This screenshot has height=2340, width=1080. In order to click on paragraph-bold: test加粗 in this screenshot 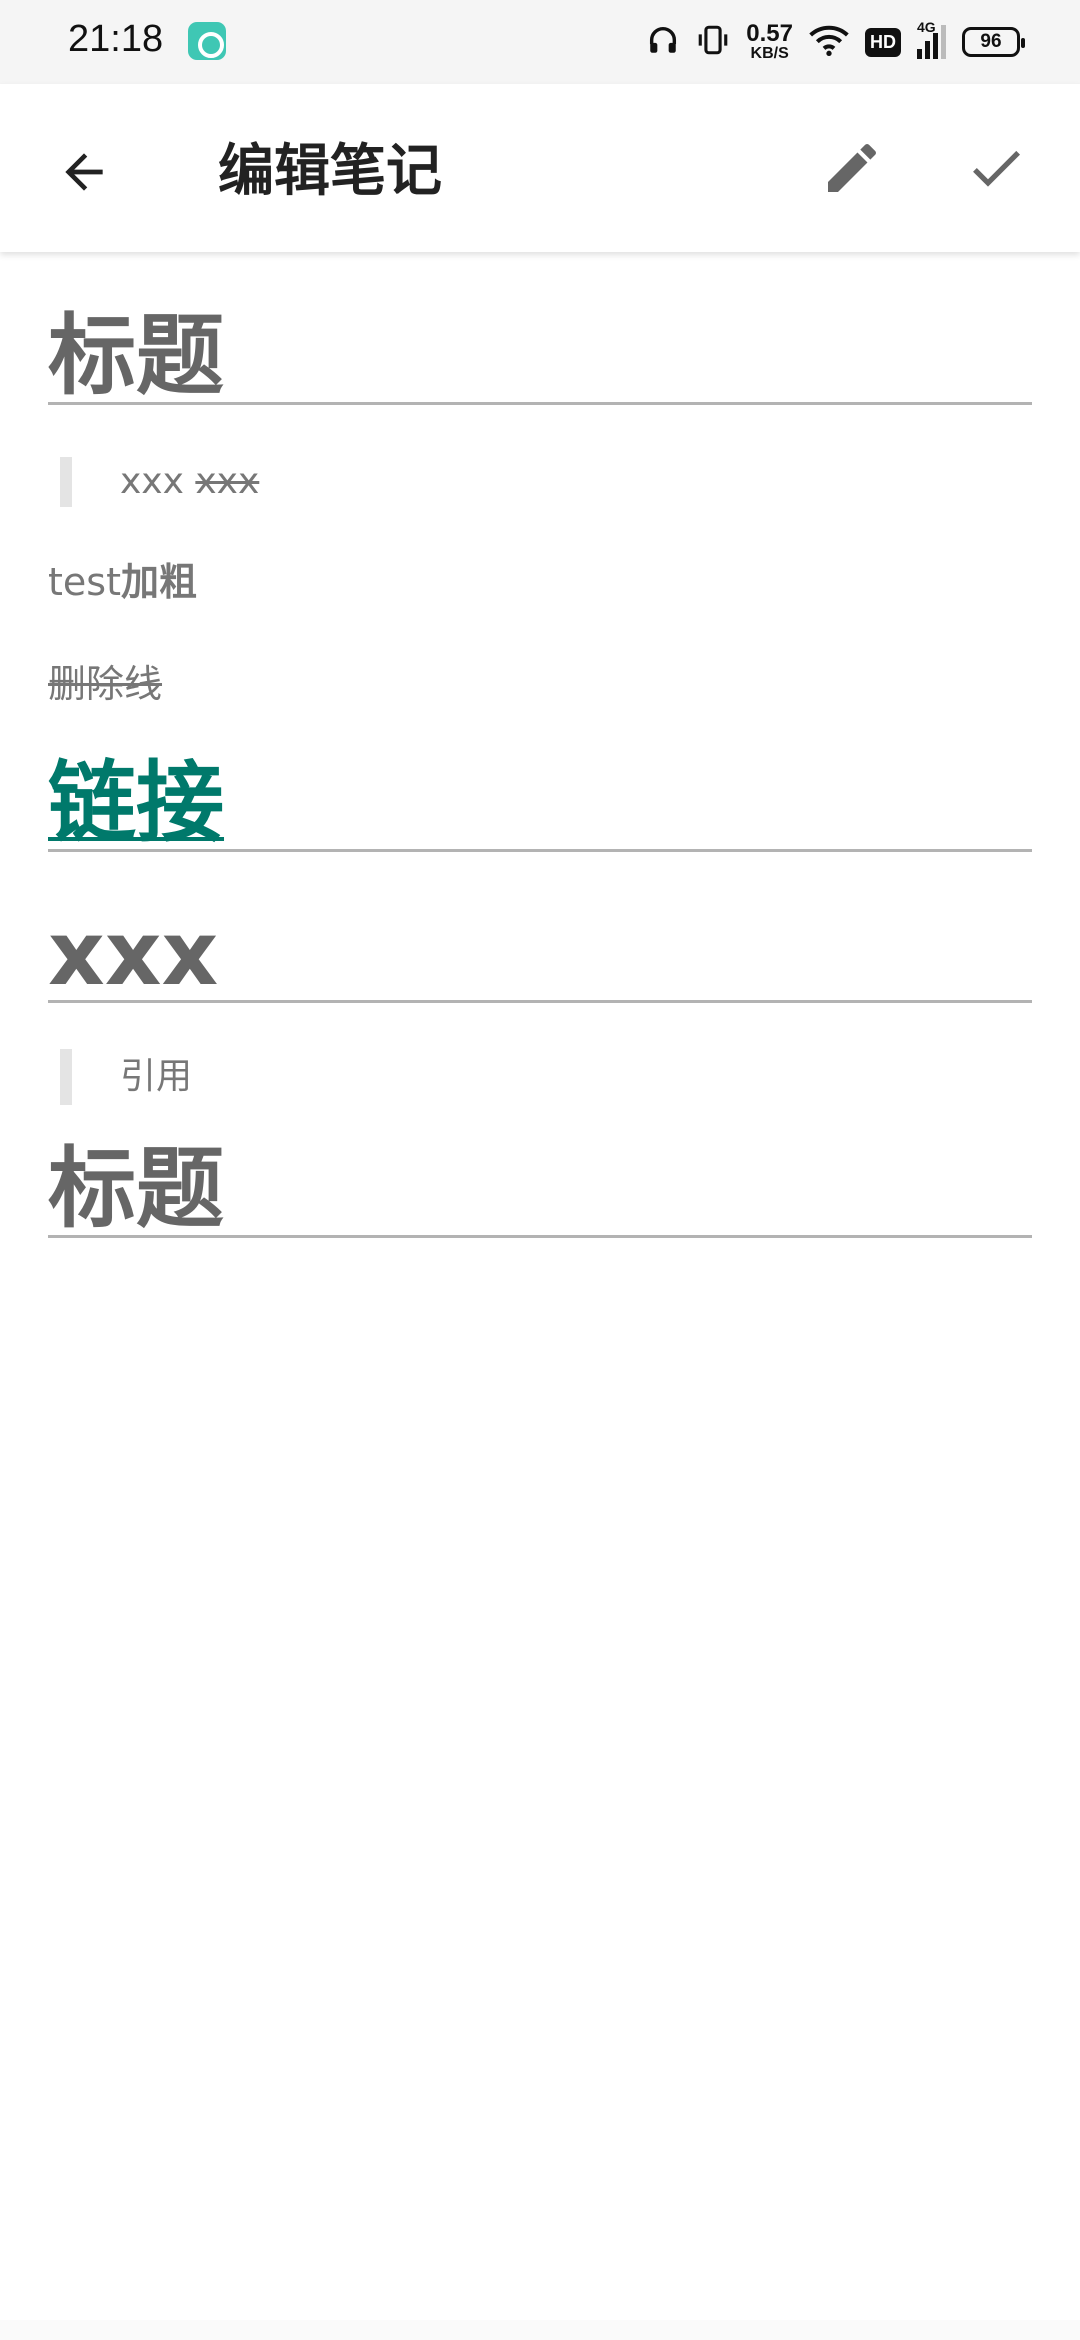, I will do `click(540, 582)`.